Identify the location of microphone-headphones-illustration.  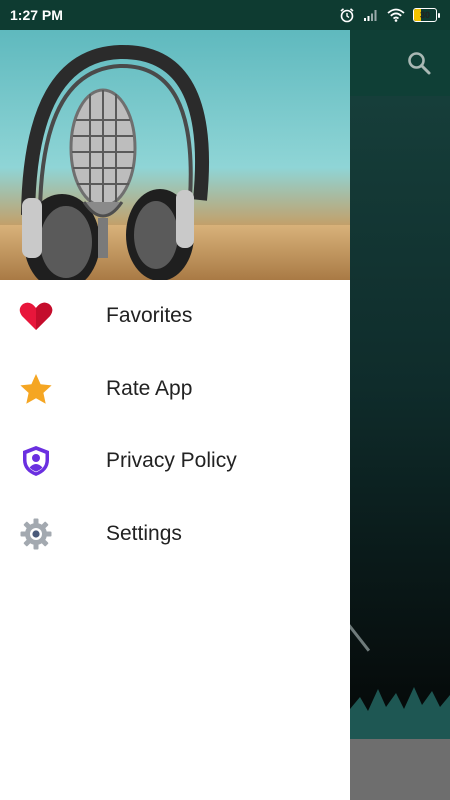
(115, 162).